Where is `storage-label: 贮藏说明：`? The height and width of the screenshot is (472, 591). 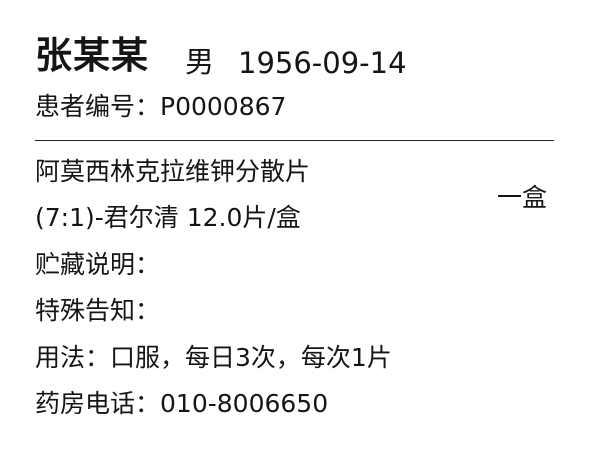
storage-label: 贮藏说明： is located at coordinates (98, 264).